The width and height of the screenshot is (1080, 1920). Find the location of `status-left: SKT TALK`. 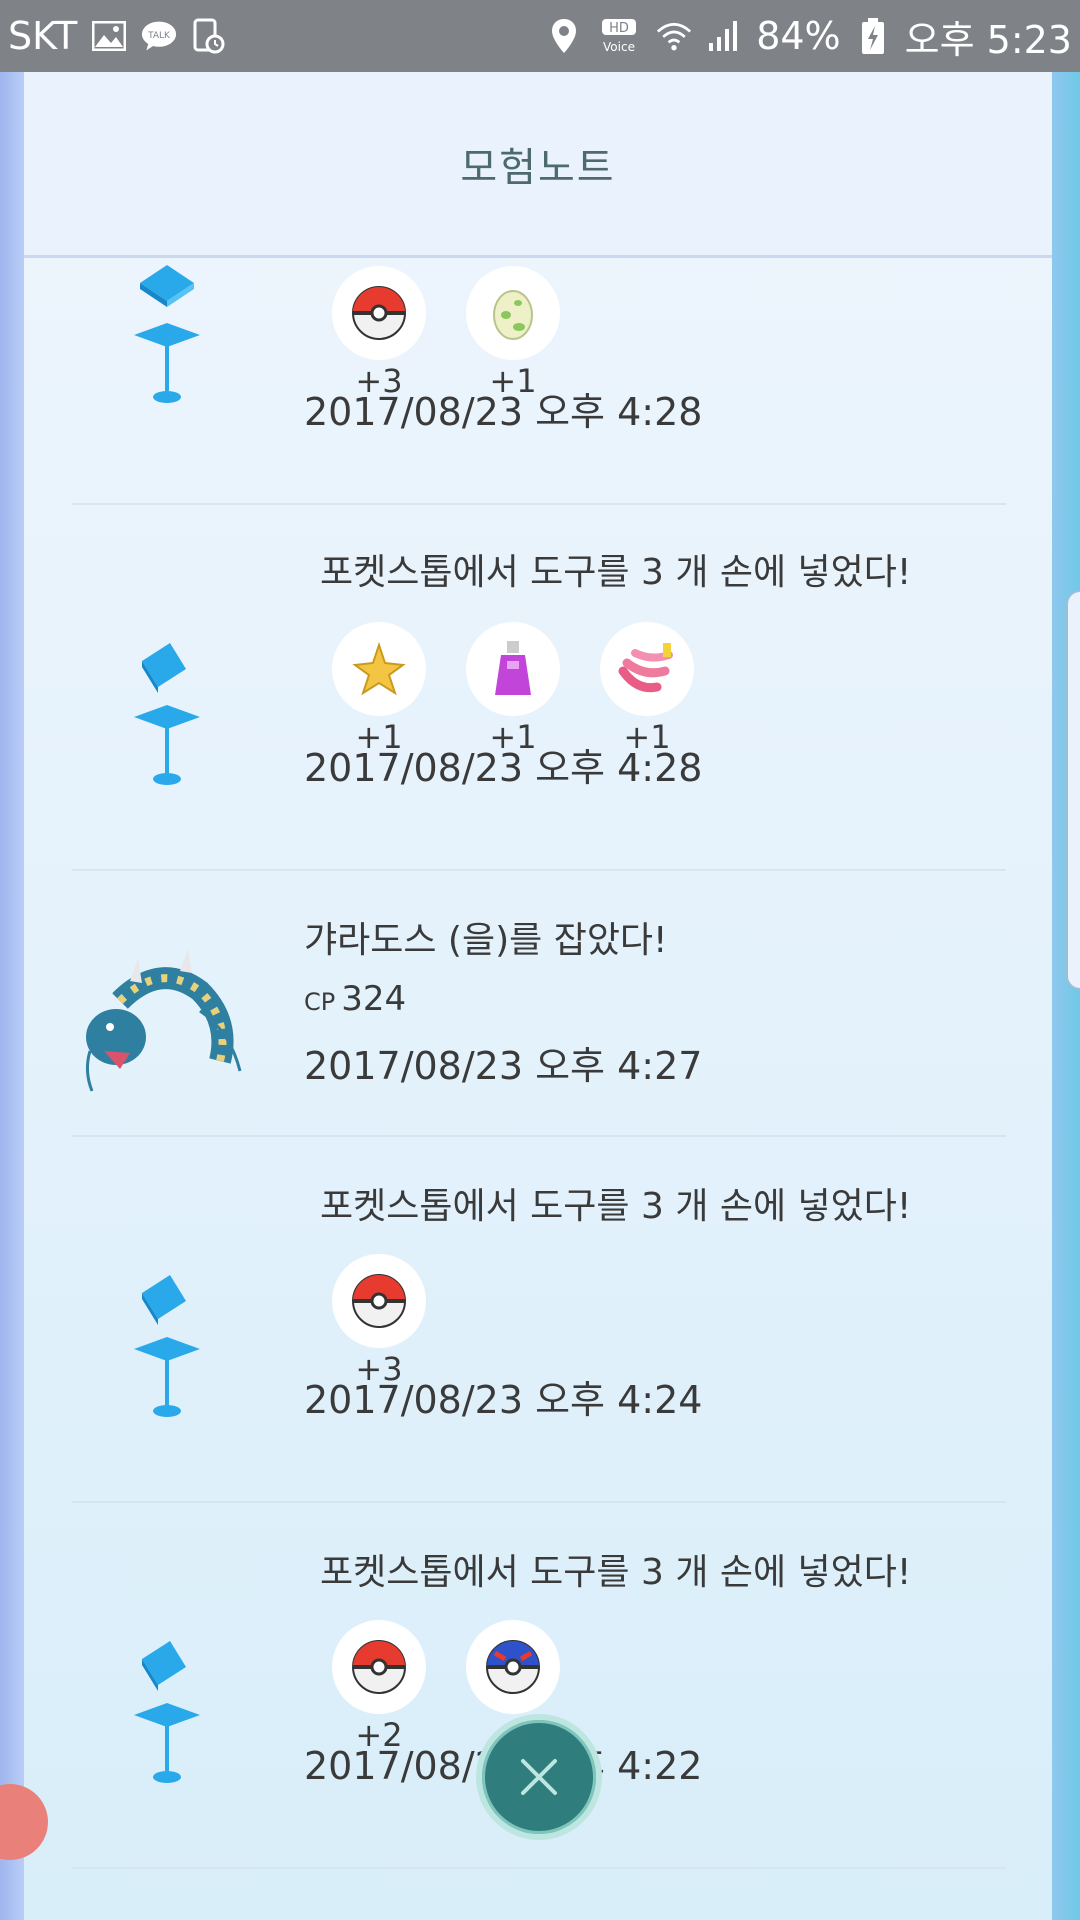

status-left: SKT TALK is located at coordinates (117, 36).